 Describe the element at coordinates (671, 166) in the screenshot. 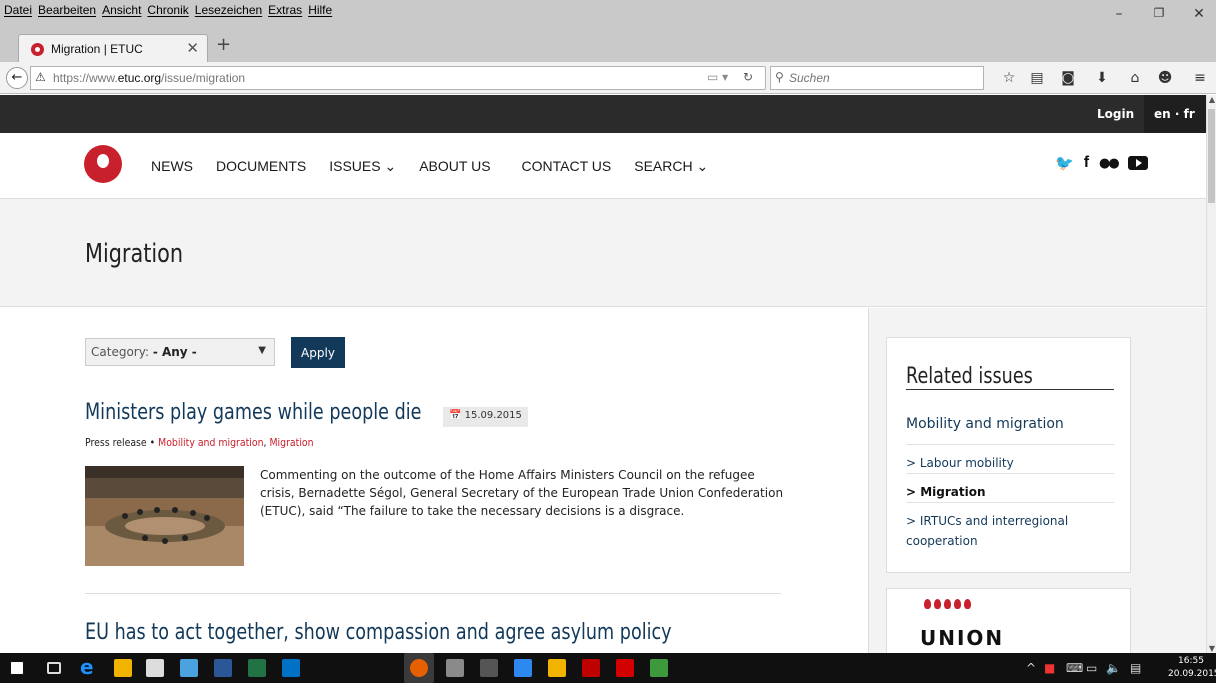

I see `nav-search: SEARCH ⌄` at that location.